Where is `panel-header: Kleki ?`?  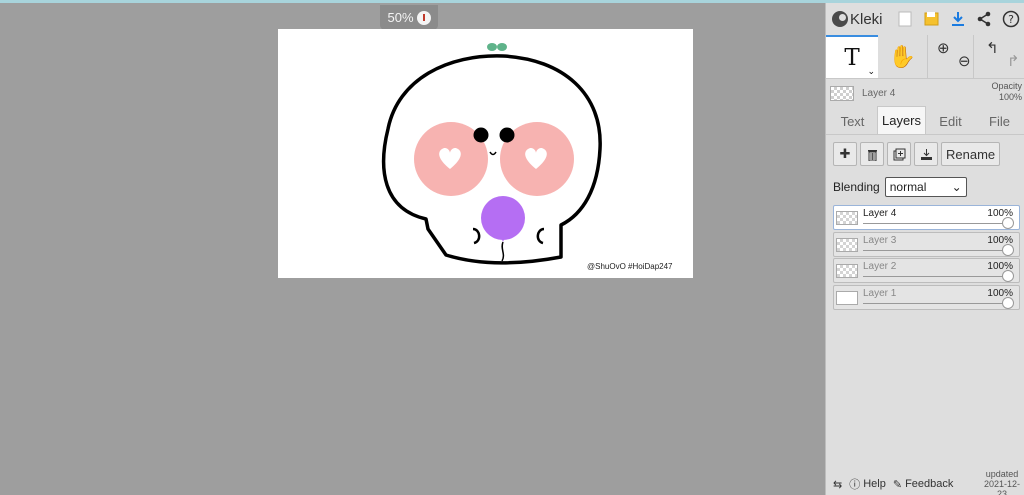 panel-header: Kleki ? is located at coordinates (925, 19).